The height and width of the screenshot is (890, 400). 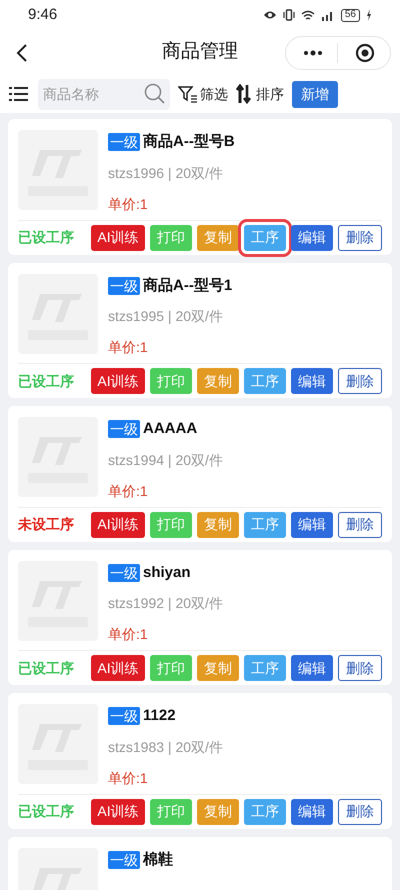 I want to click on product-name: 1122, so click(x=159, y=716).